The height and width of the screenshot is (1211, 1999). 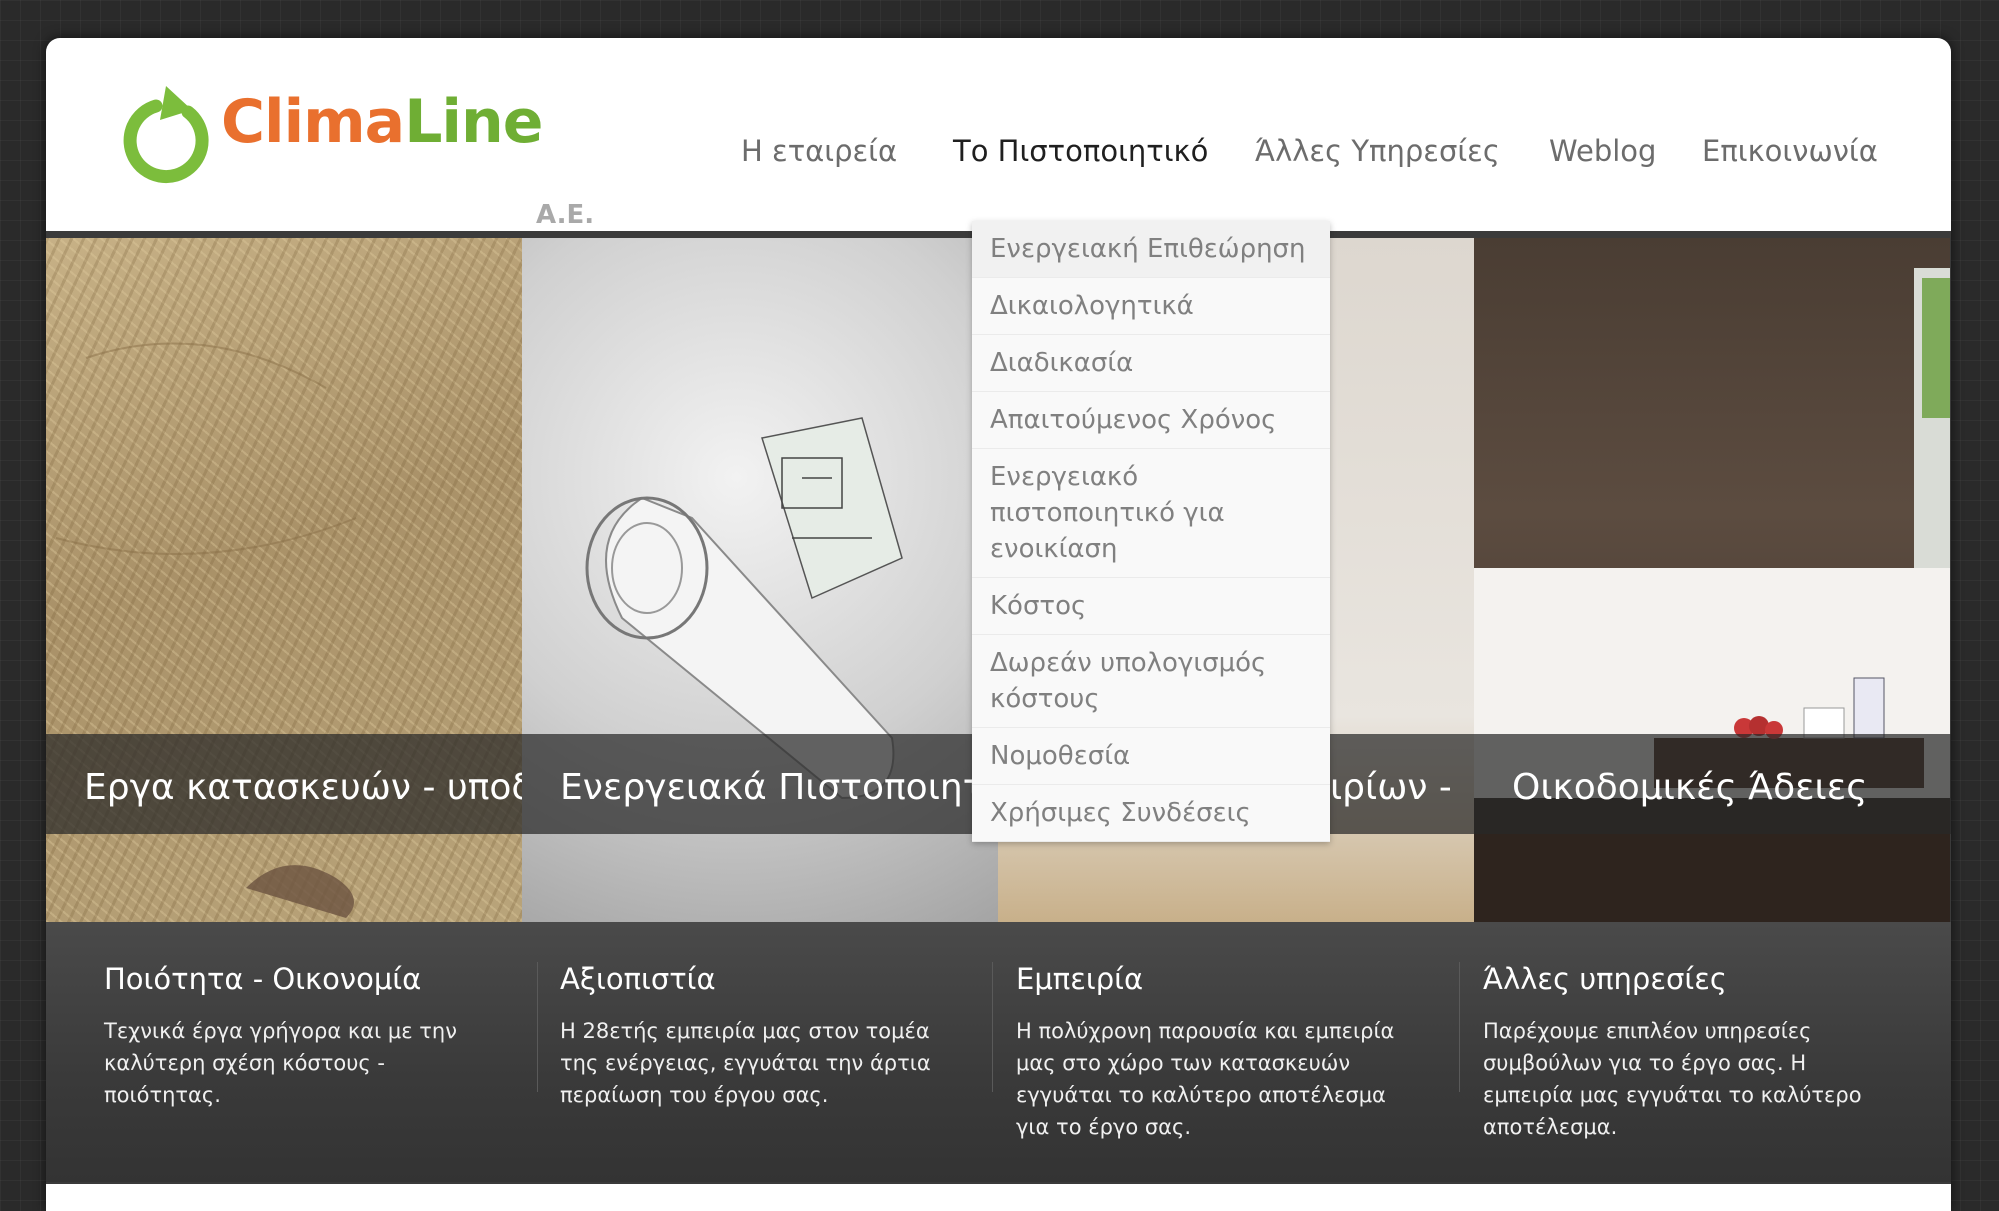 I want to click on nav-item-certificate: Το Πιστοποιητικό, so click(x=1080, y=151).